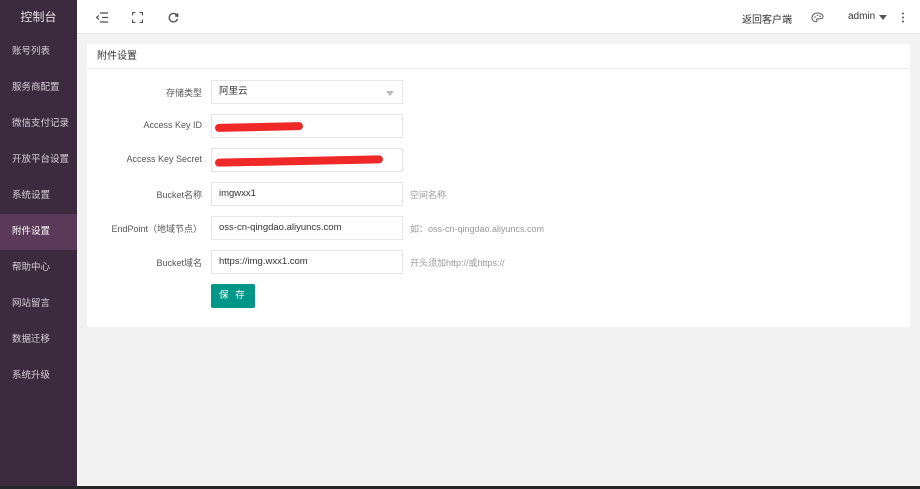 This screenshot has width=920, height=489. What do you see at coordinates (102, 17) in the screenshot?
I see `menu-collapse-icon` at bounding box center [102, 17].